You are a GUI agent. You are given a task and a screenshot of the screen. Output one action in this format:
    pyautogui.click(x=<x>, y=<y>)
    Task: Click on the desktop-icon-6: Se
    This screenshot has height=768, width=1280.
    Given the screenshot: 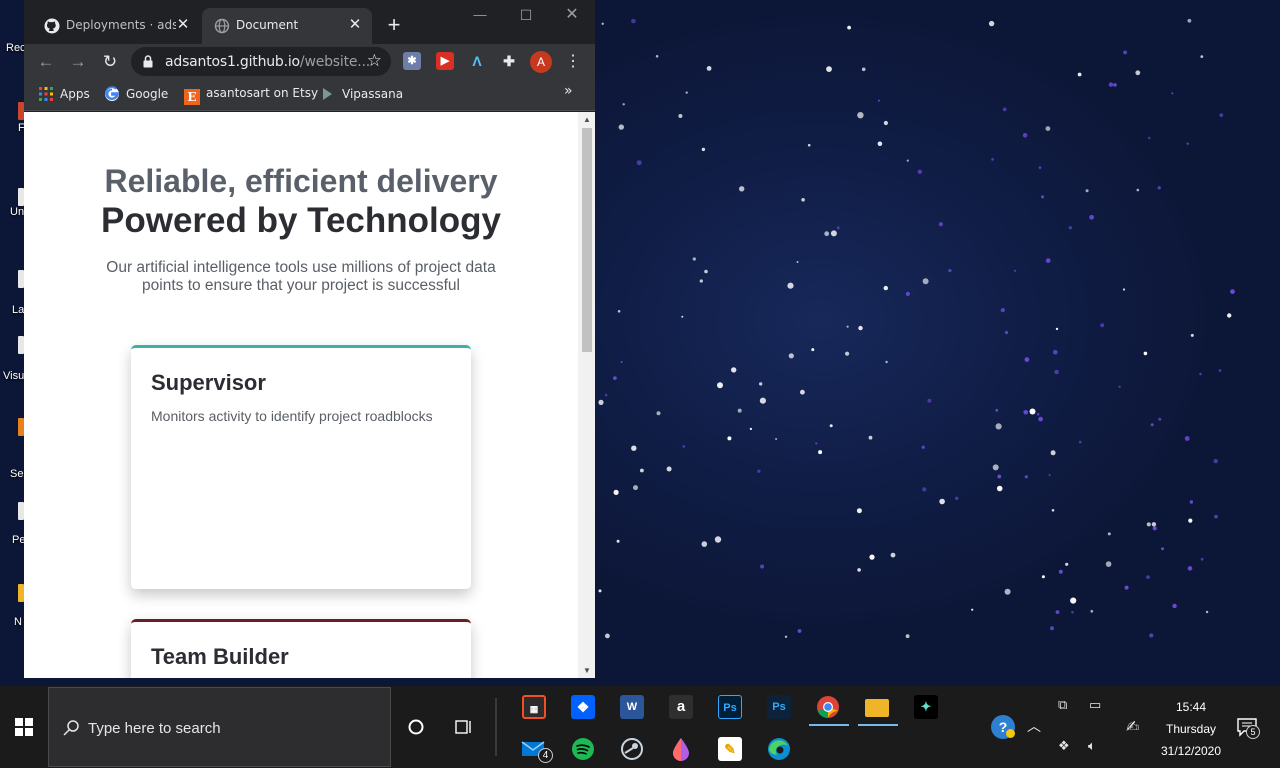 What is the action you would take?
    pyautogui.click(x=12, y=448)
    